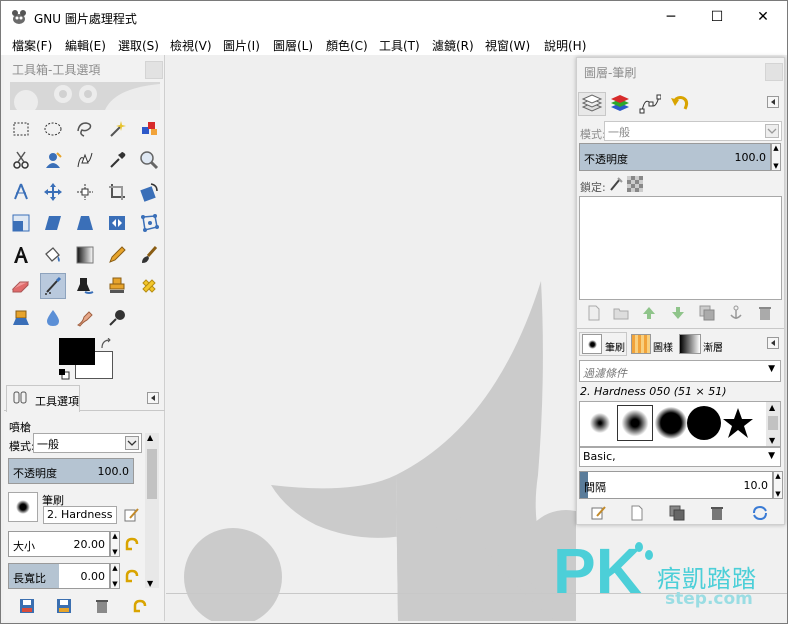  I want to click on tool-perspective, so click(85, 223).